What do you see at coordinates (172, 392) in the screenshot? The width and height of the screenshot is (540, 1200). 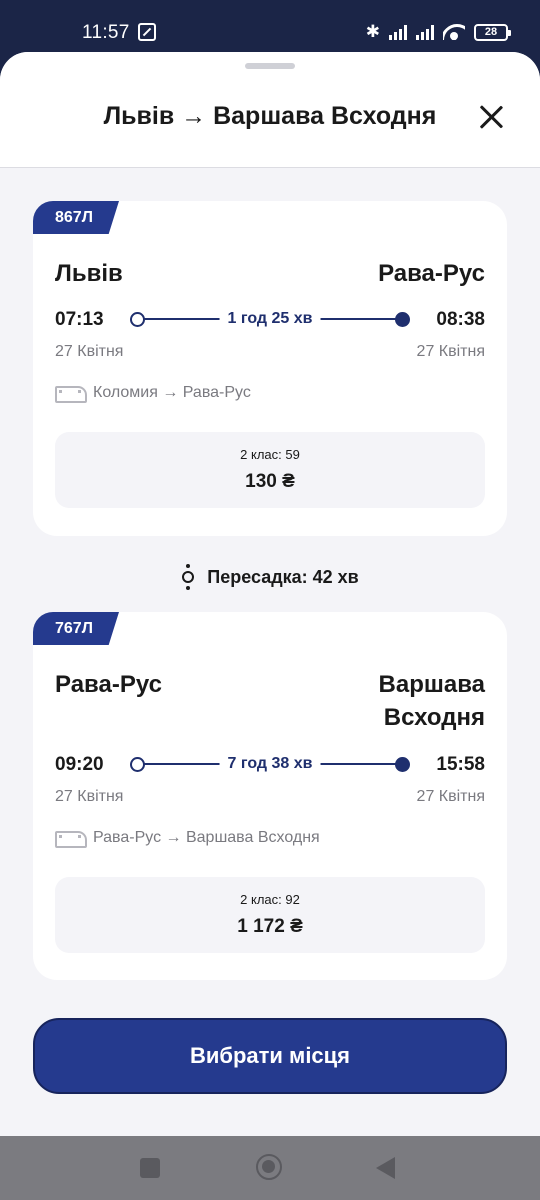 I see `train-route: Коломия → Рава-Рус` at bounding box center [172, 392].